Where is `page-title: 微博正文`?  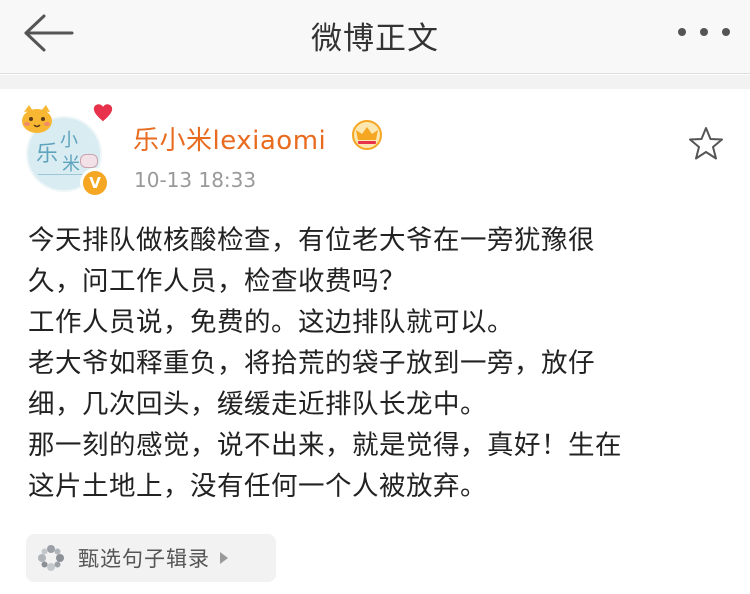
page-title: 微博正文 is located at coordinates (375, 39).